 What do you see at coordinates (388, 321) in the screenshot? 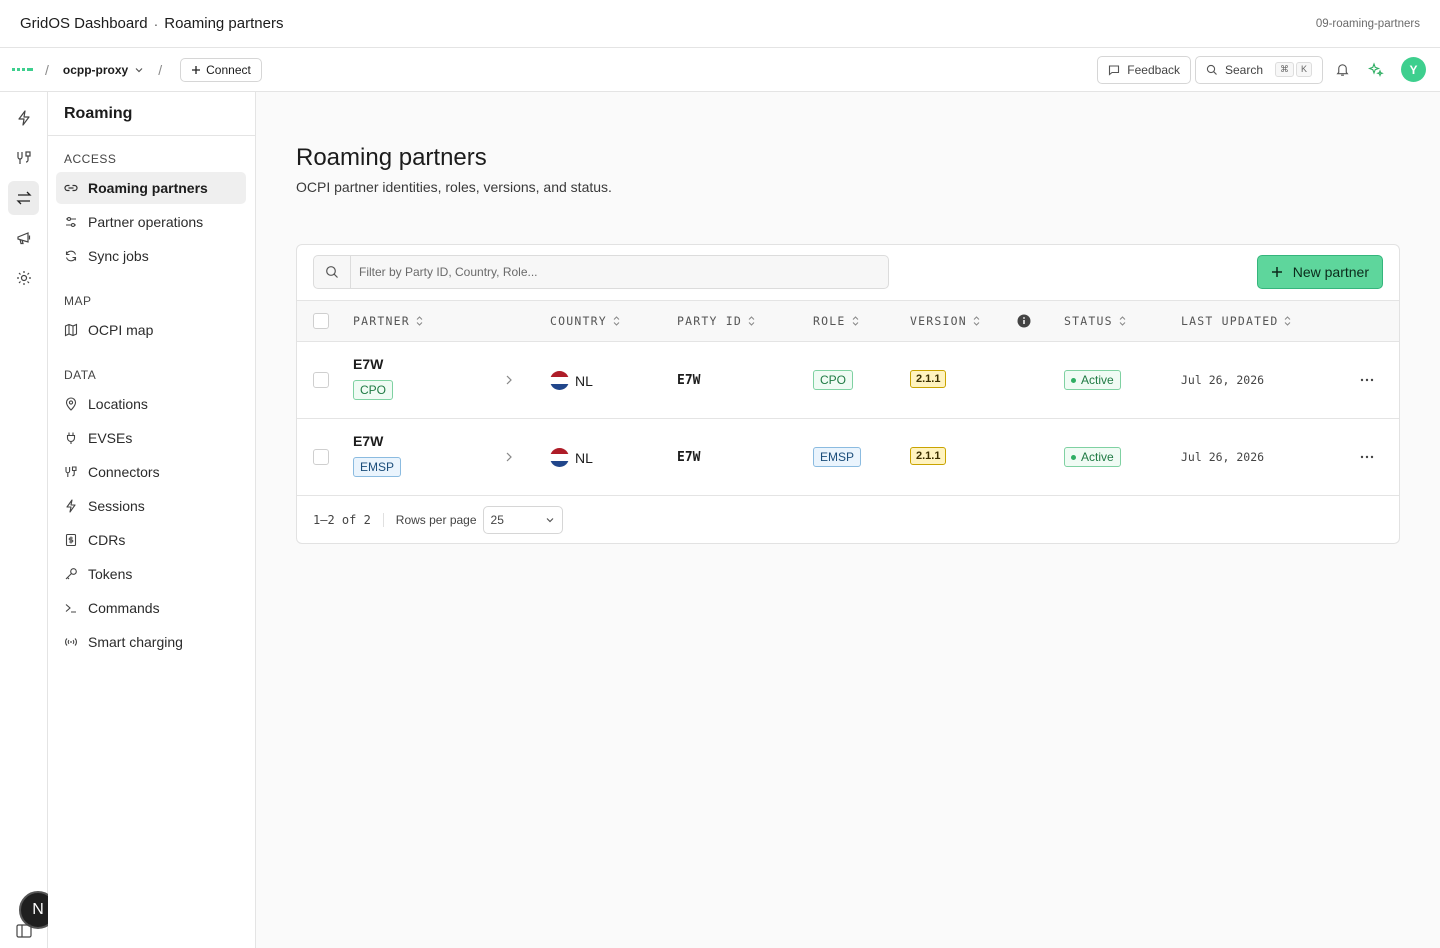
I see `column-partner: PARTNER` at bounding box center [388, 321].